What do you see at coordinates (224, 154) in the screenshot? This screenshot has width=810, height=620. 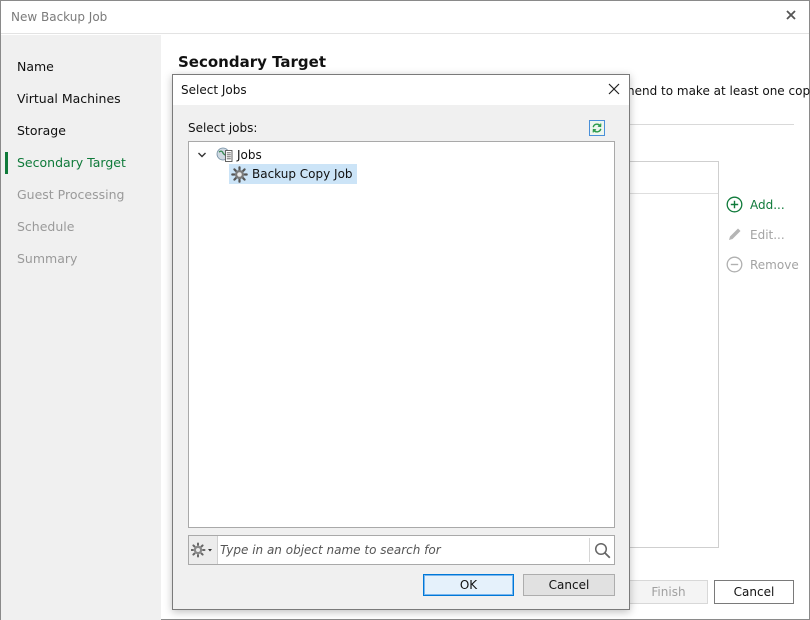 I see `jobs-folder-icon` at bounding box center [224, 154].